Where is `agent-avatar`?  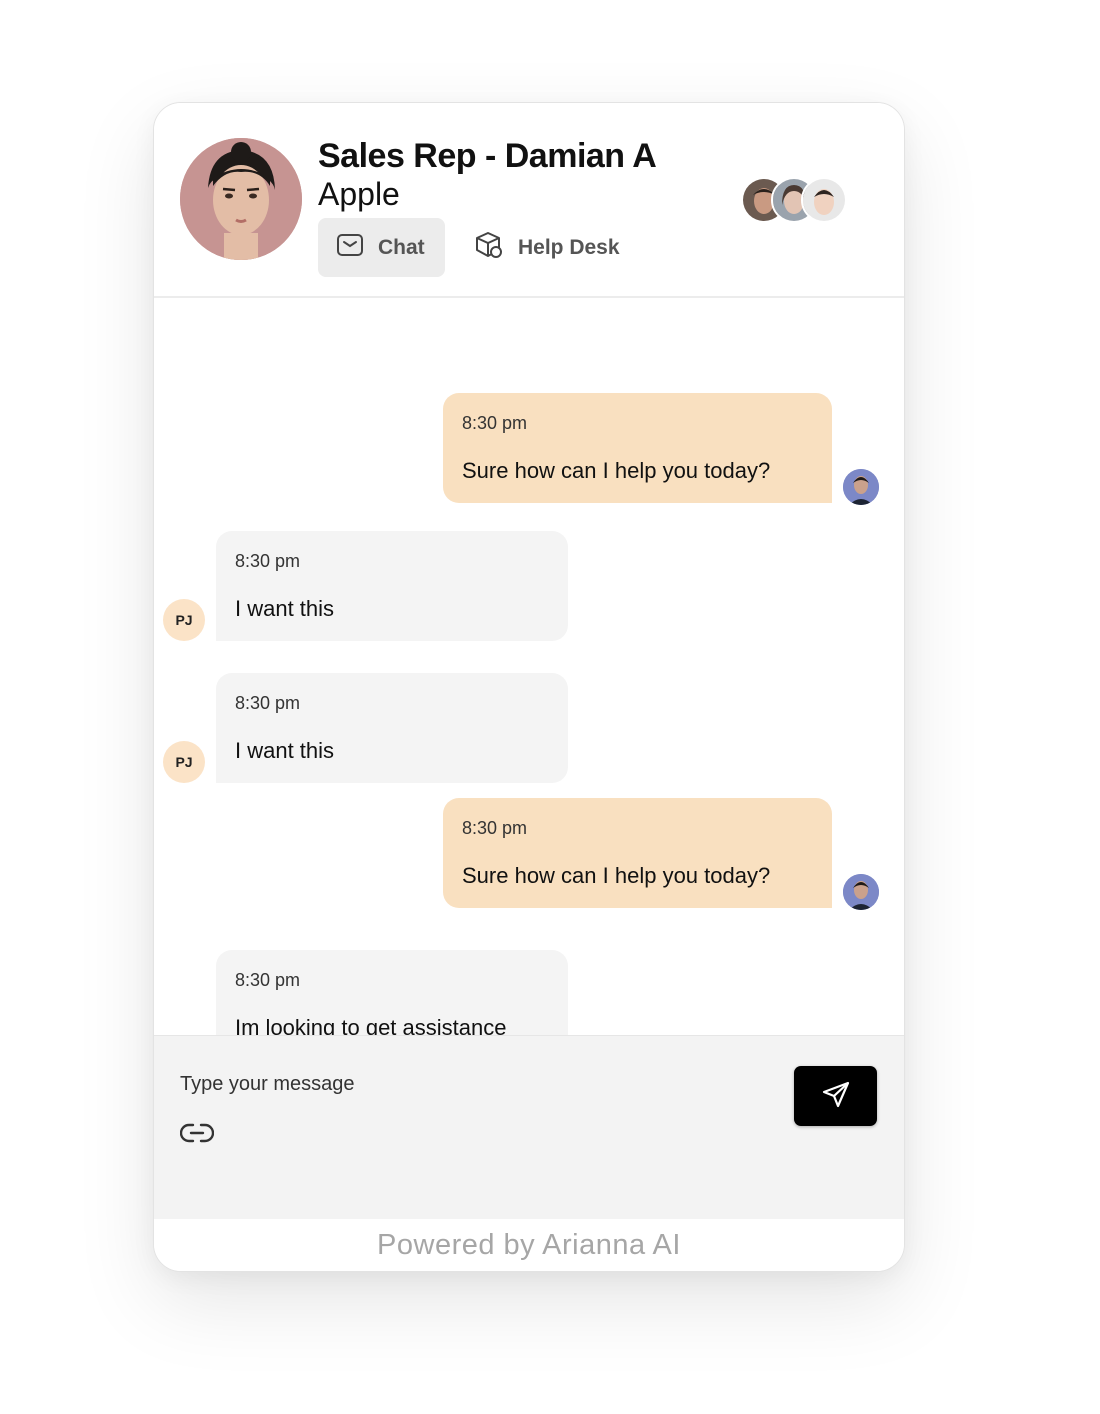
agent-avatar is located at coordinates (241, 199).